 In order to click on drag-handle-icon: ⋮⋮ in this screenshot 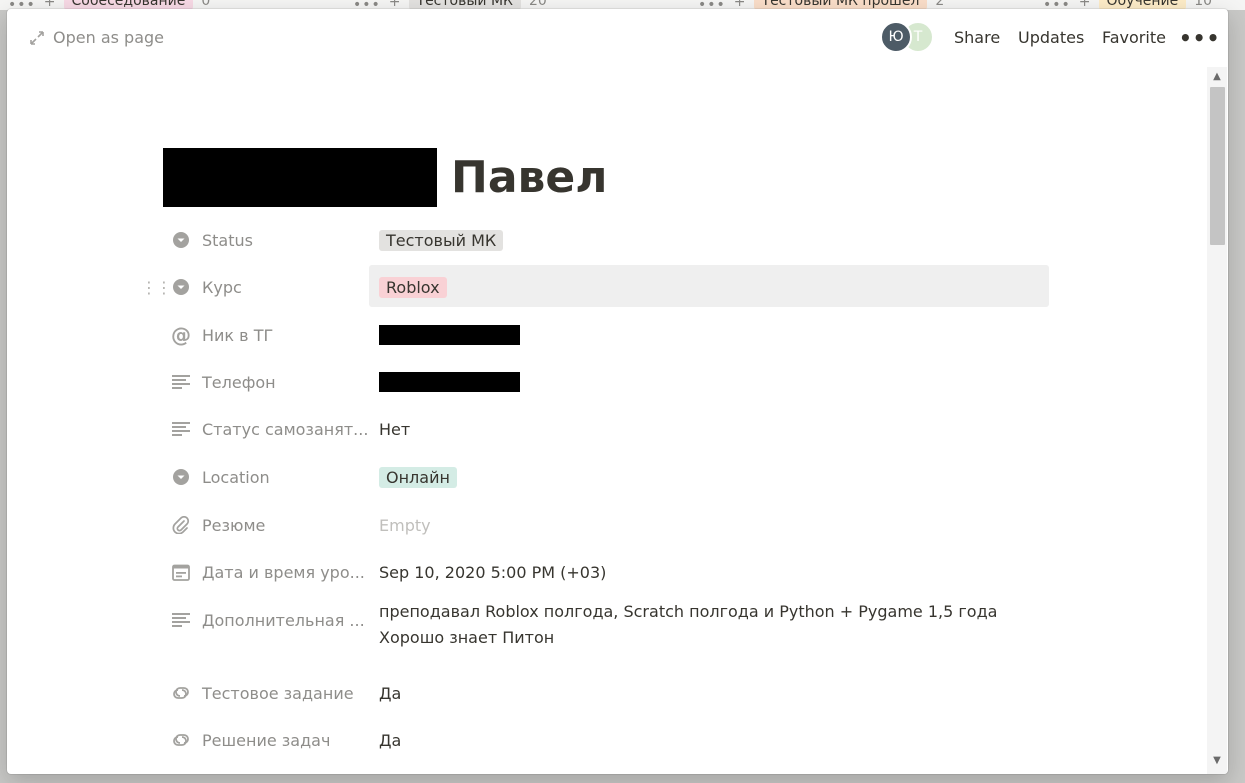, I will do `click(156, 287)`.